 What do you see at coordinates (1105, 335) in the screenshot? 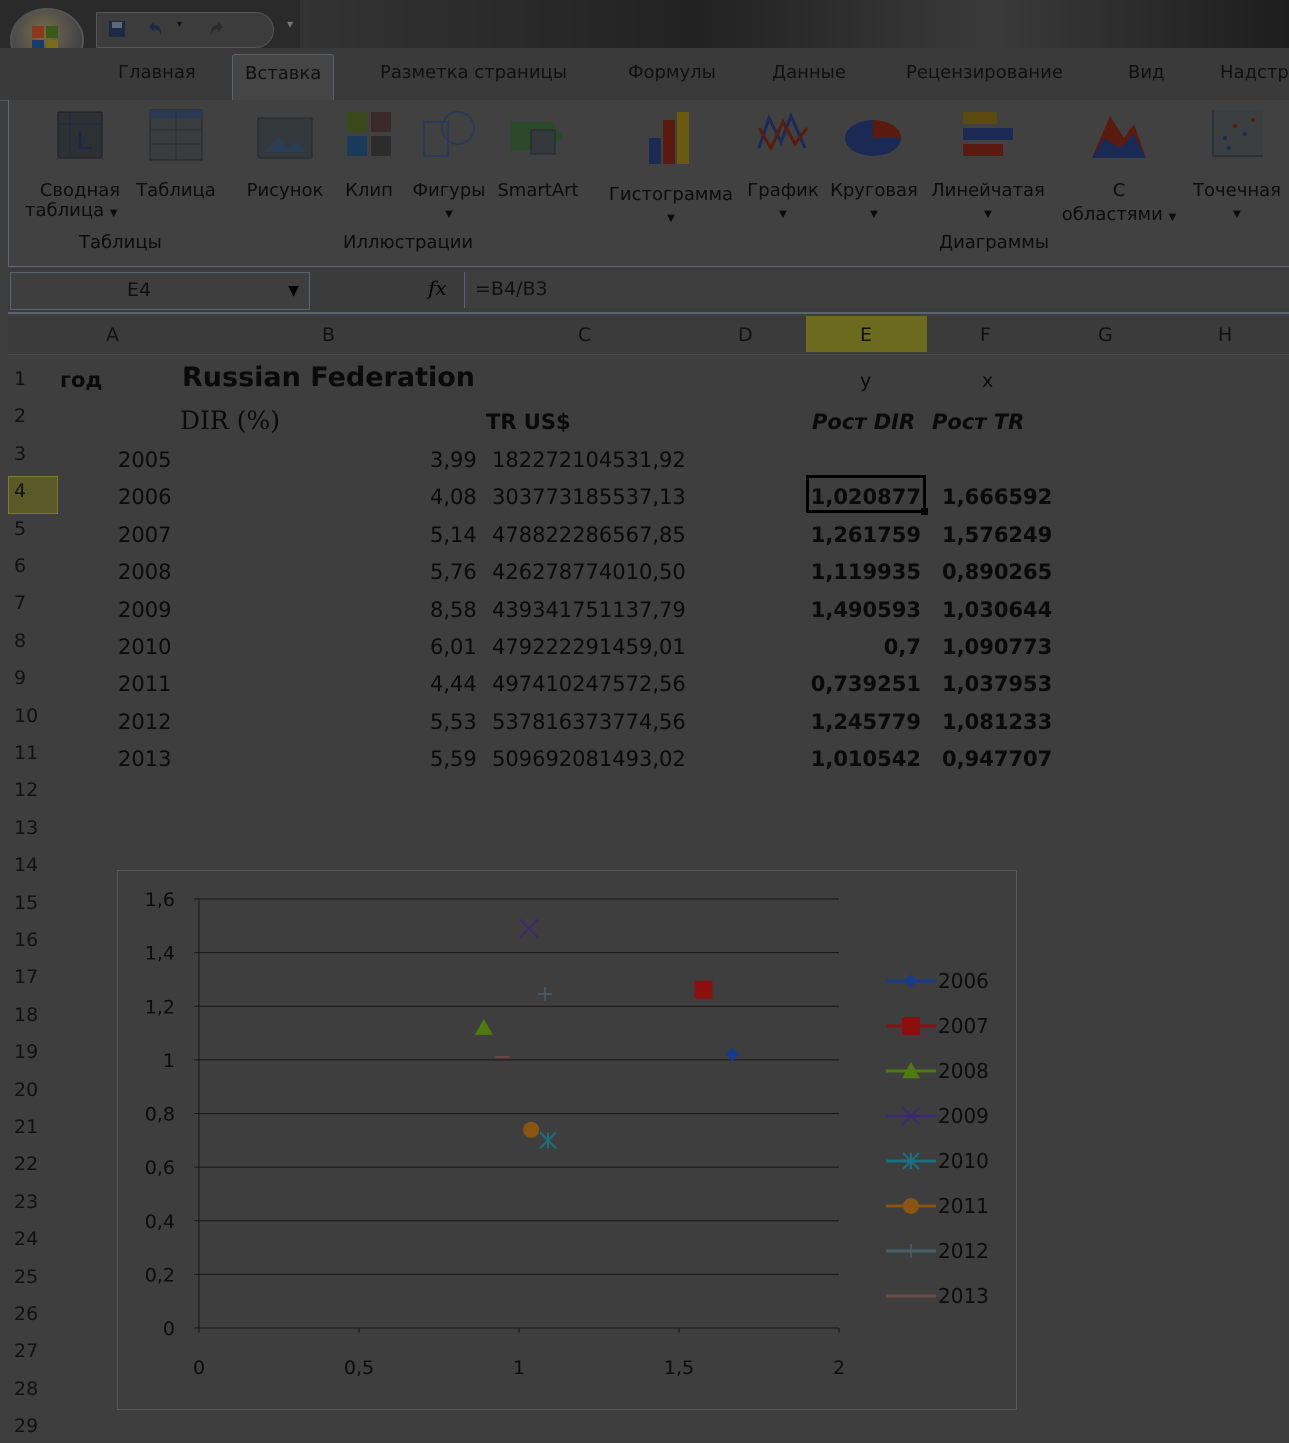
I see `column-header-g: G` at bounding box center [1105, 335].